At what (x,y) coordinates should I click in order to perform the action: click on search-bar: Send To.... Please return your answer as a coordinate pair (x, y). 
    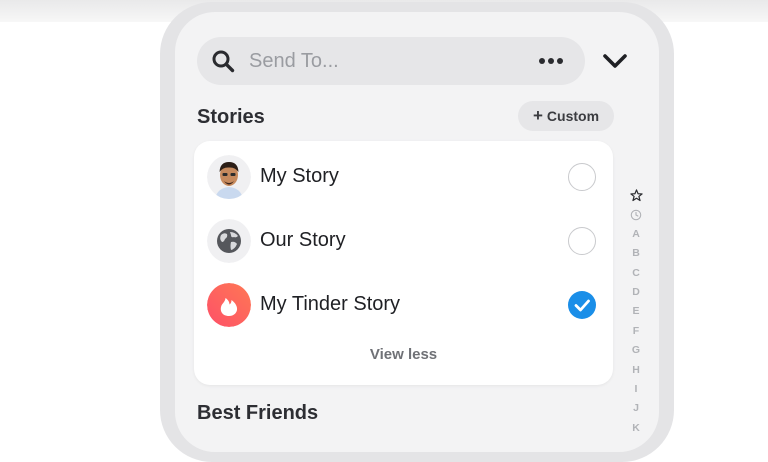
    Looking at the image, I should click on (391, 61).